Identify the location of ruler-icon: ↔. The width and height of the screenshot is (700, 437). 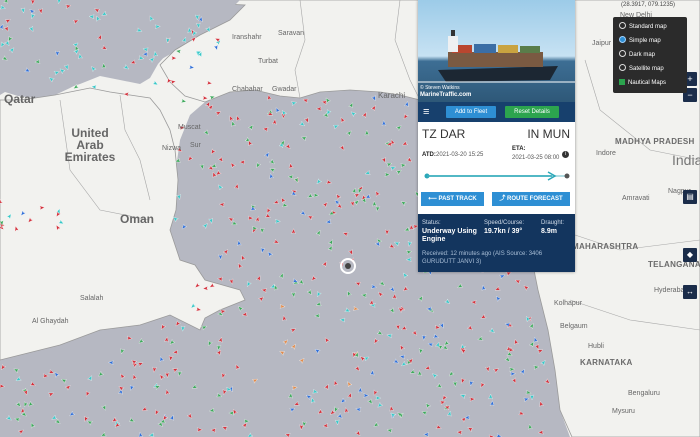
(690, 292).